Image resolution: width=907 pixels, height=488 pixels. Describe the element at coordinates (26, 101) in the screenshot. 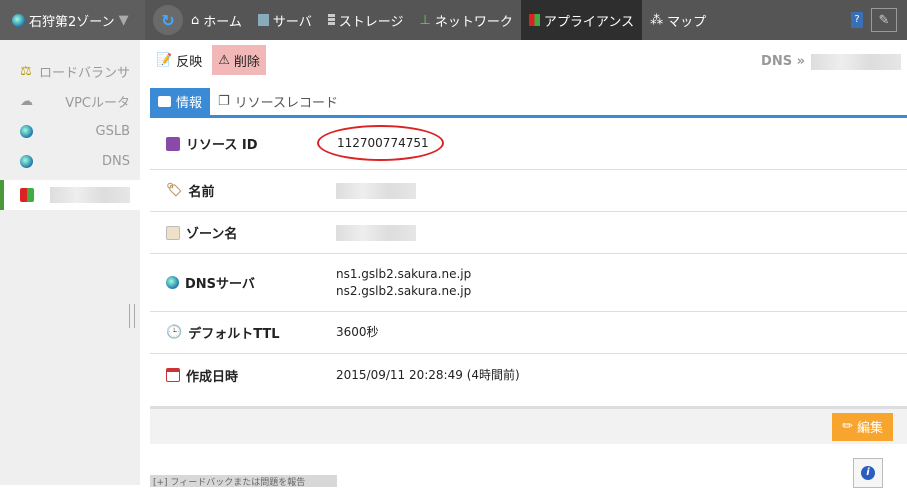

I see `cloud-icon: ☁` at that location.